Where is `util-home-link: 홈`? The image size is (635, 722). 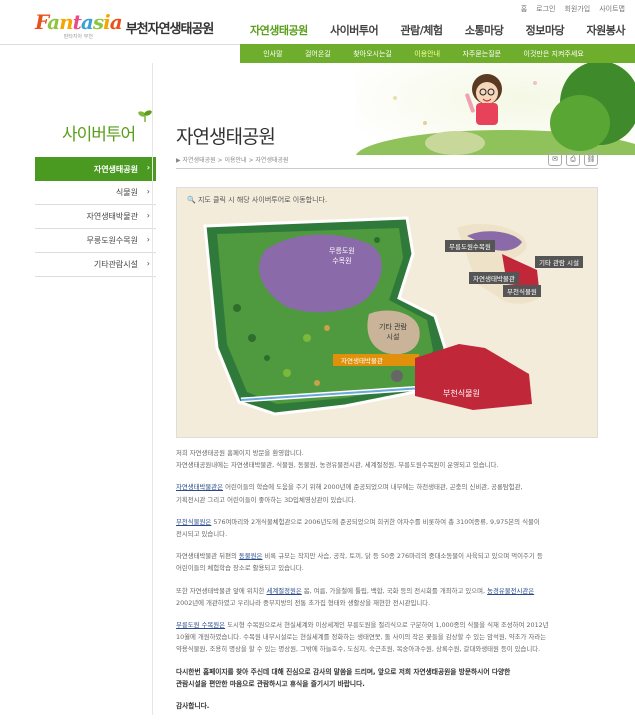 util-home-link: 홈 is located at coordinates (524, 9).